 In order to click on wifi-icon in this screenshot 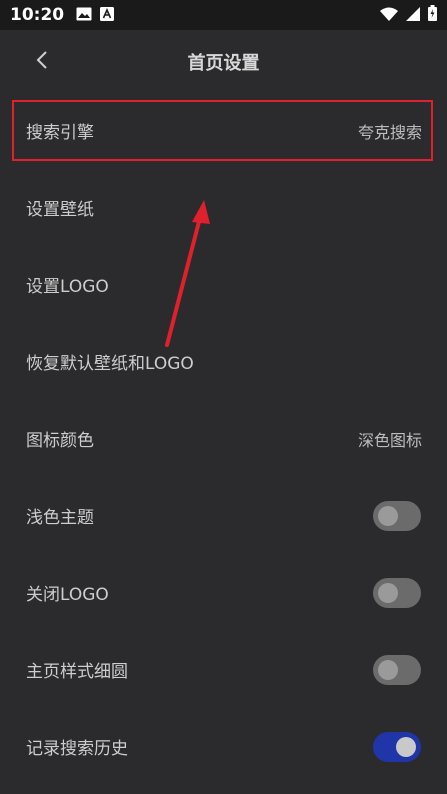, I will do `click(389, 15)`.